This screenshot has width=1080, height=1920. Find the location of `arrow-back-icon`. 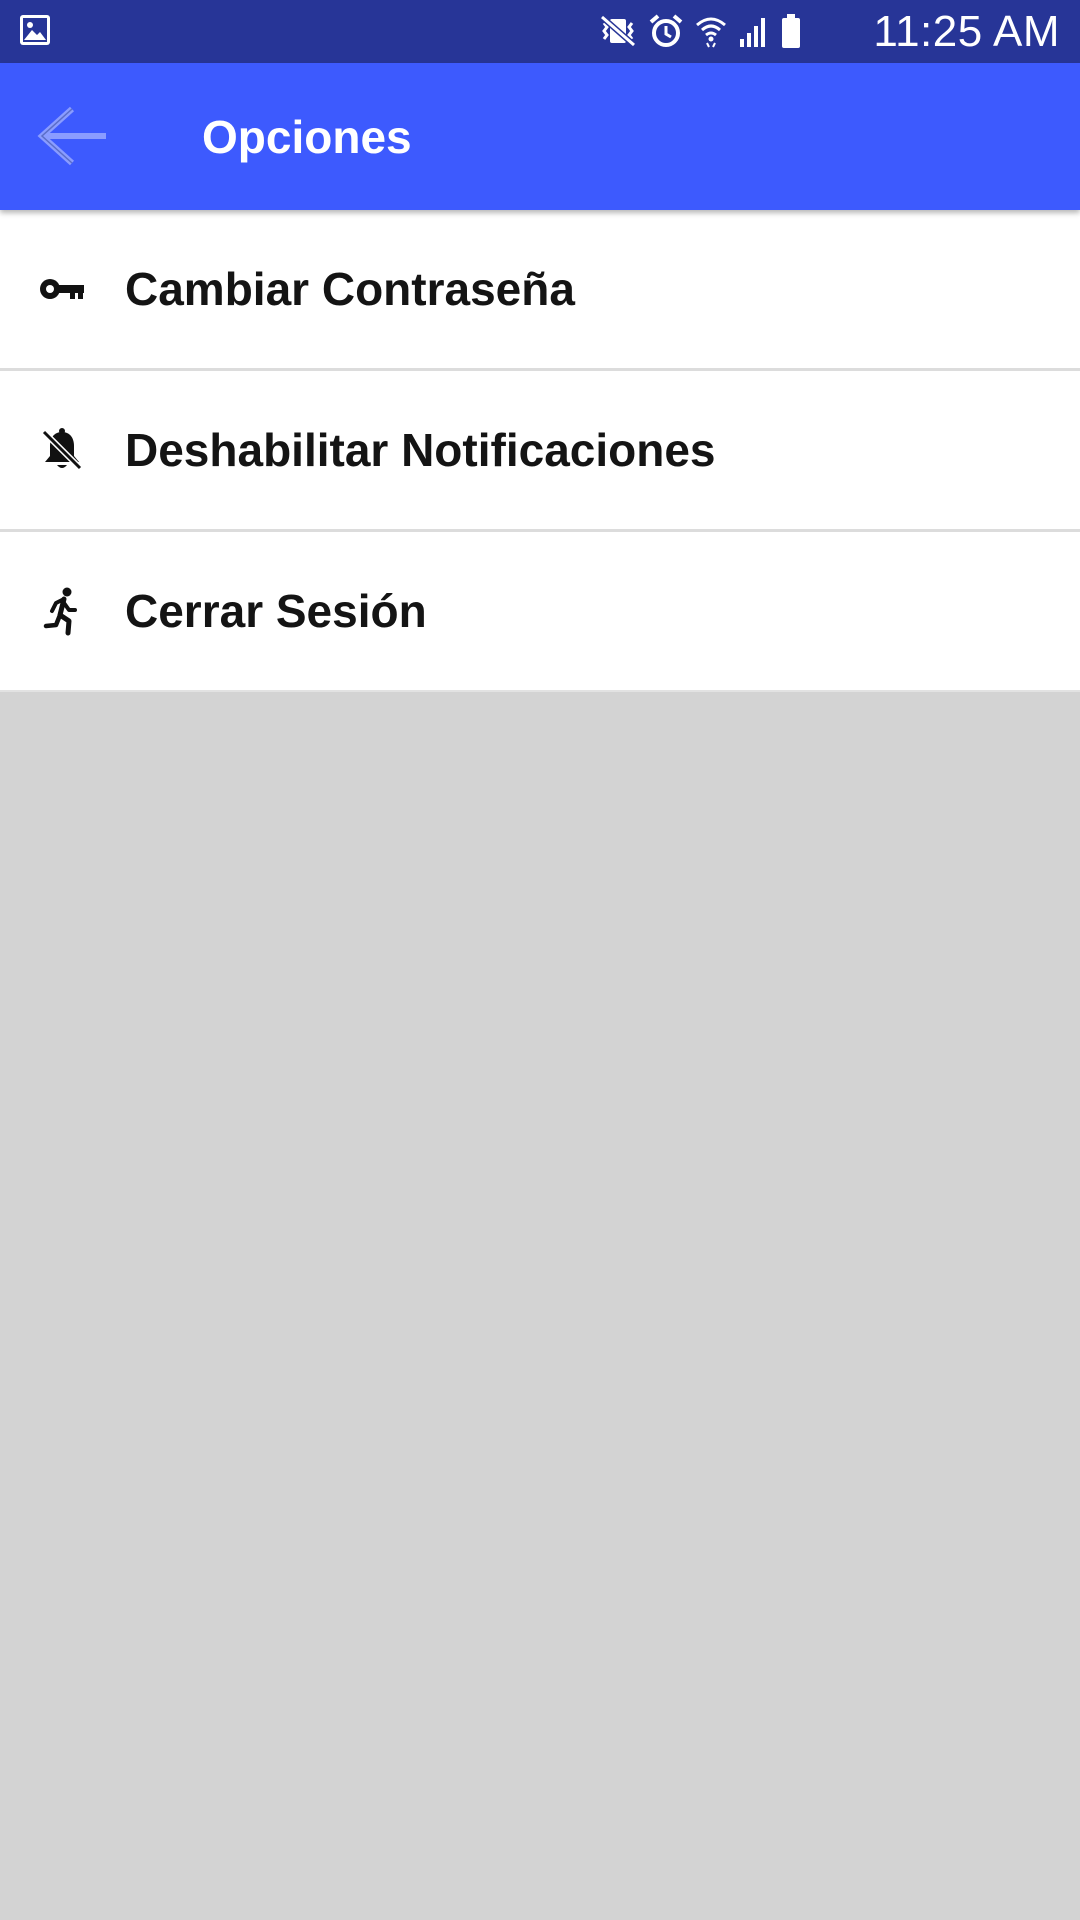

arrow-back-icon is located at coordinates (73, 140).